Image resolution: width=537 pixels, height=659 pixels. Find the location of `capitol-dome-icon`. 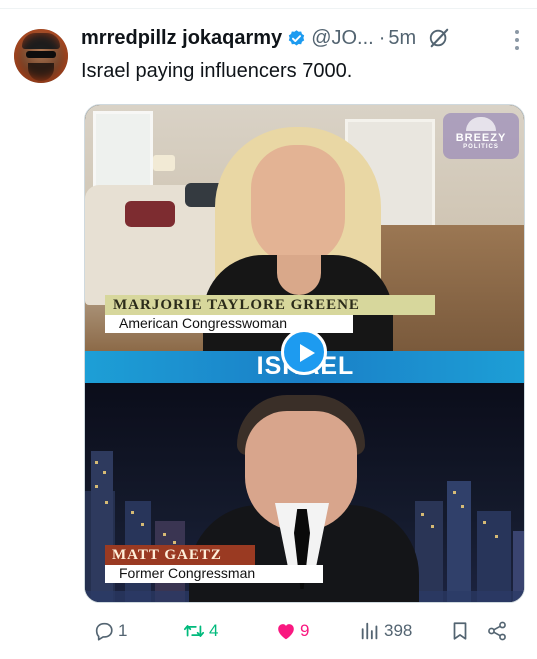

capitol-dome-icon is located at coordinates (481, 124).